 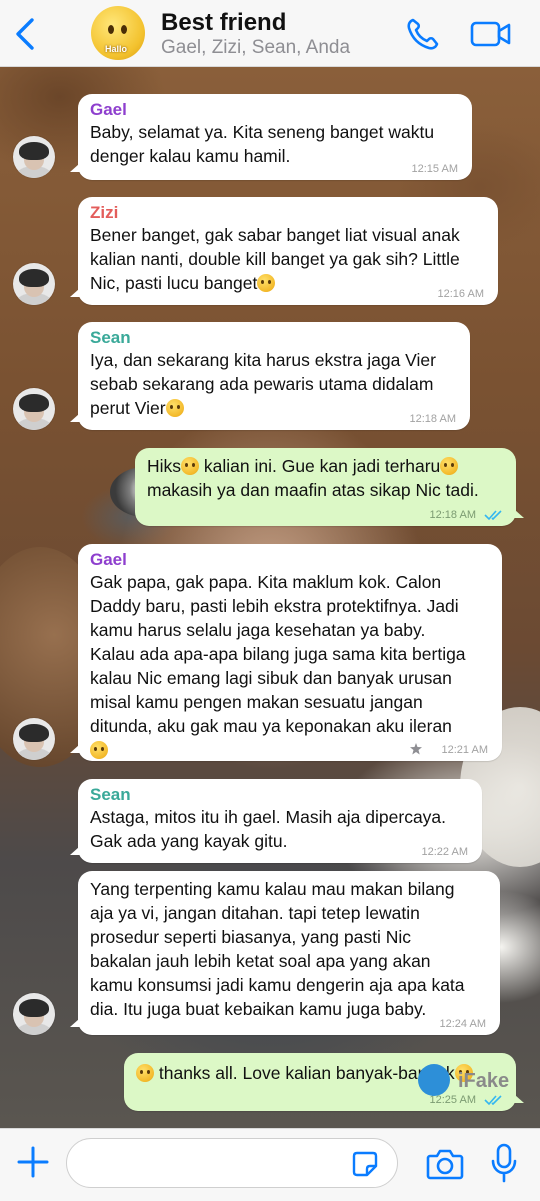 I want to click on plus-icon, so click(x=33, y=1162).